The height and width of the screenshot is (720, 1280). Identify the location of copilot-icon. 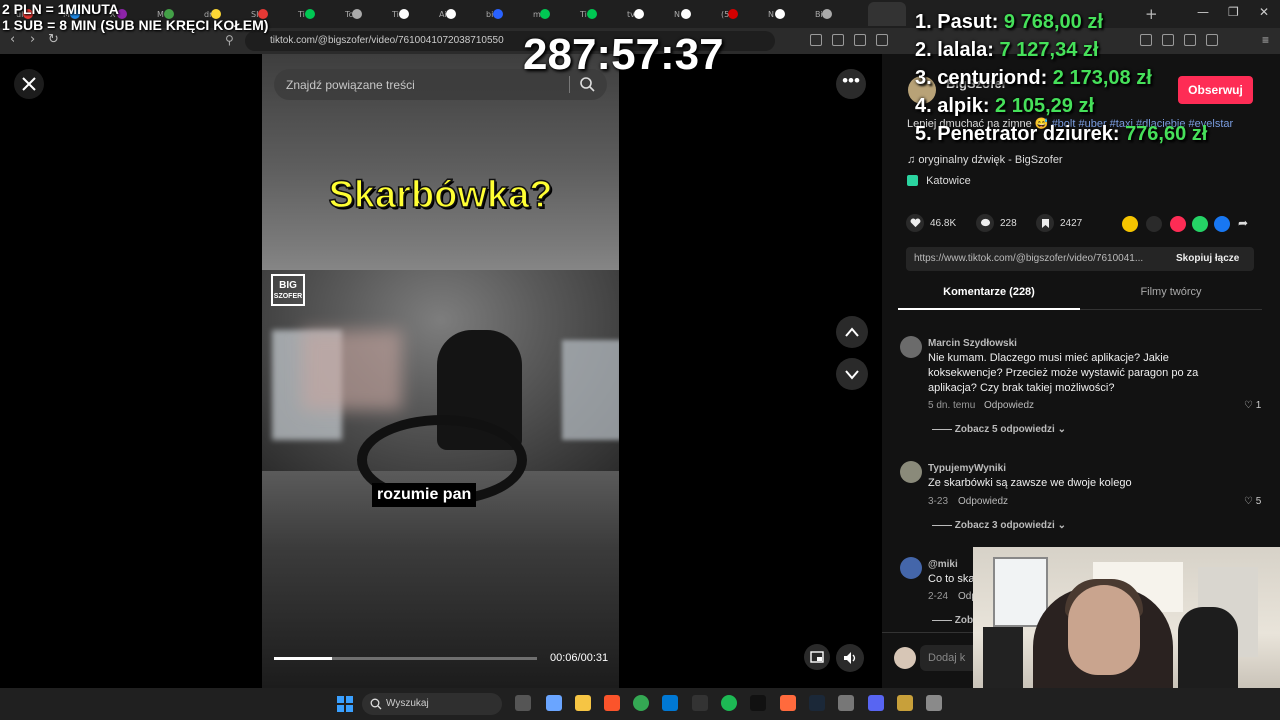
(554, 703).